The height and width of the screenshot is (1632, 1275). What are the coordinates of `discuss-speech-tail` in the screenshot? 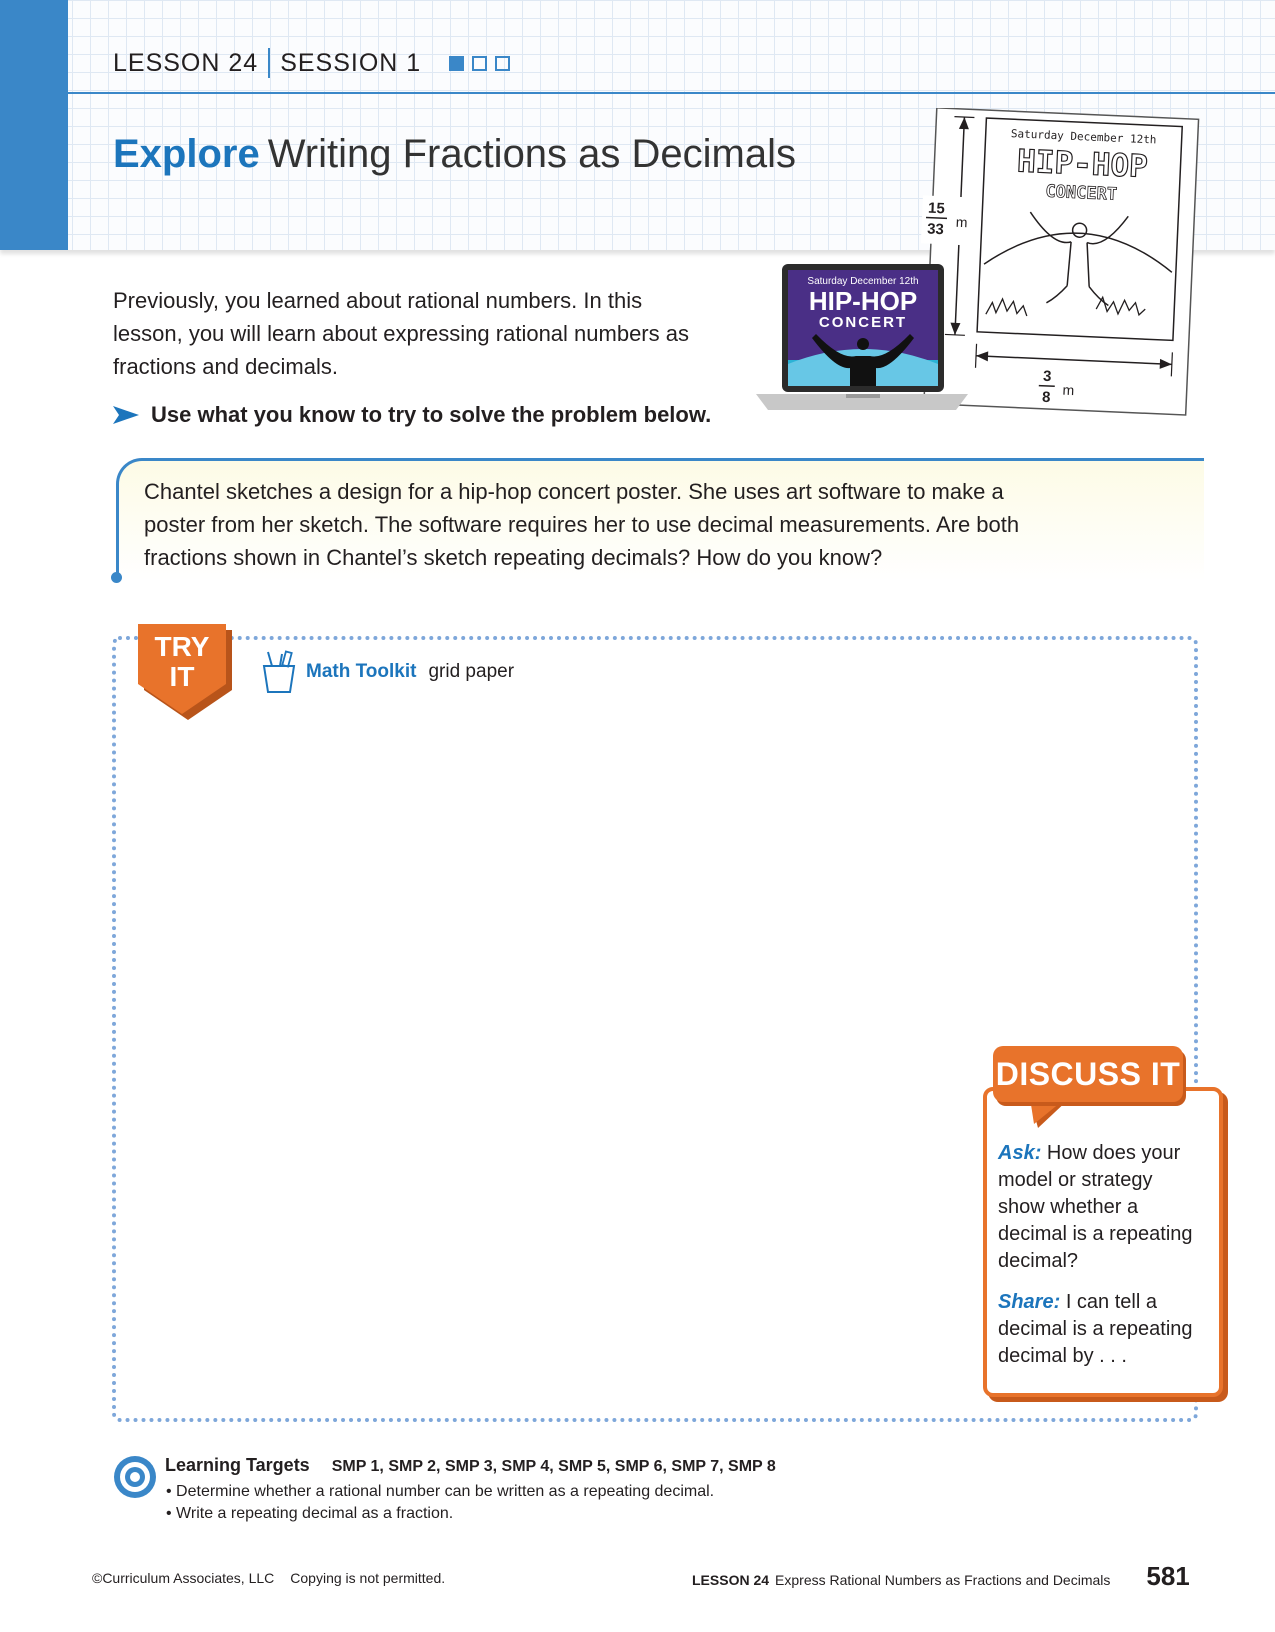 It's located at (1050, 1113).